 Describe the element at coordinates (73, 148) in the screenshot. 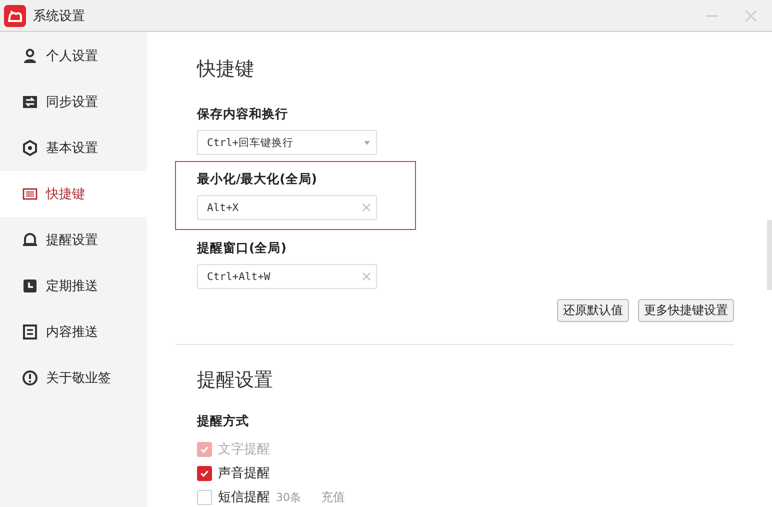

I see `sidebar-item: 基本设置` at that location.